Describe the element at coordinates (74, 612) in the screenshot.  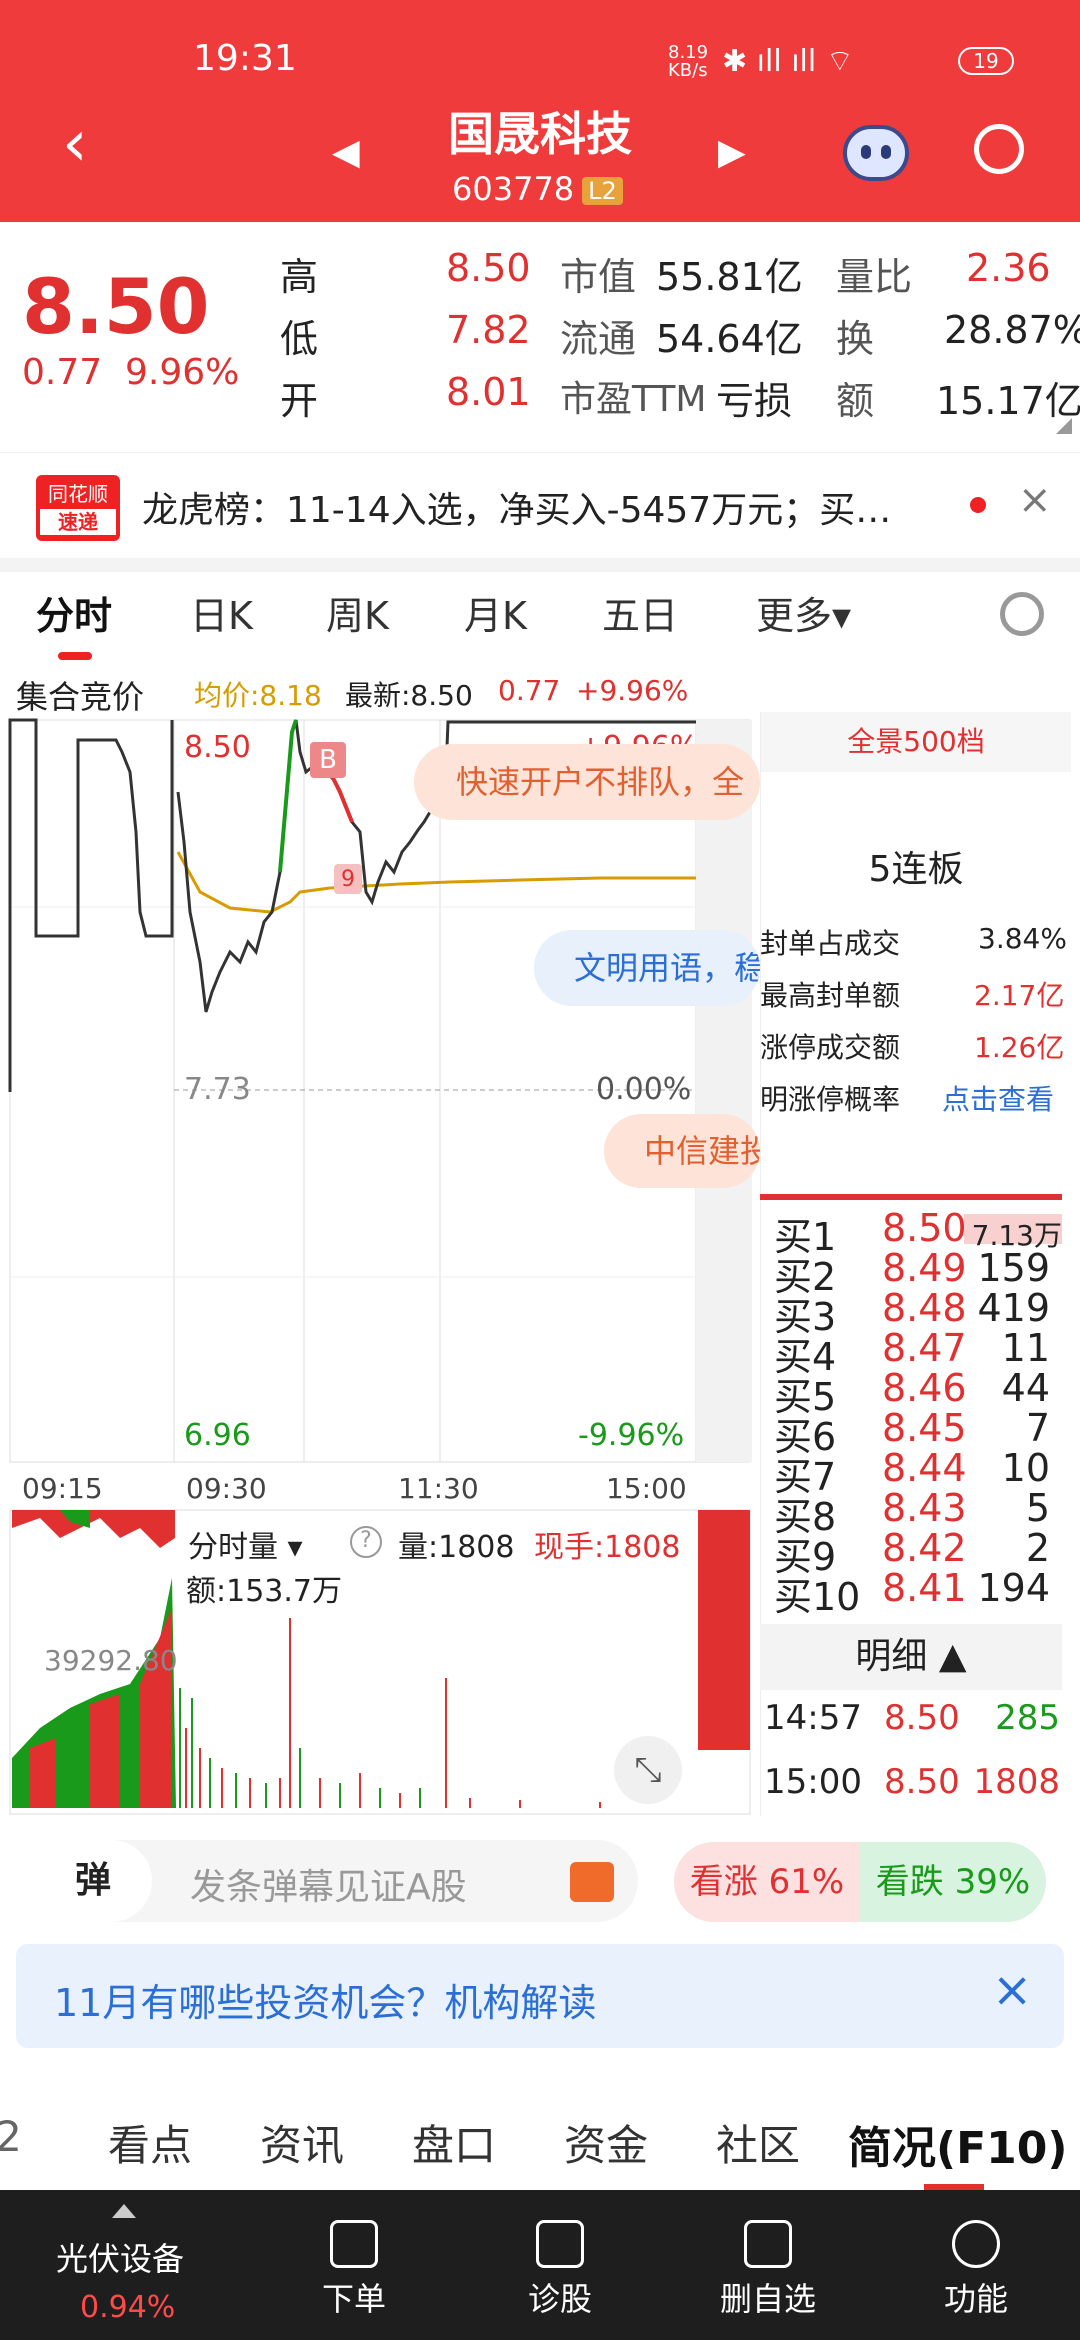
I see `tab-intraday: 分时` at that location.